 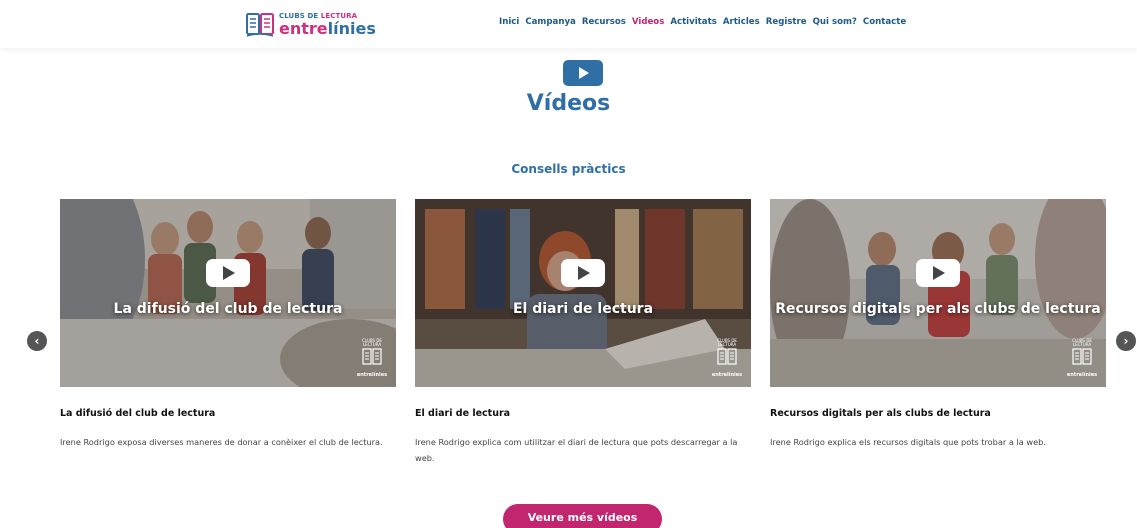 What do you see at coordinates (568, 103) in the screenshot?
I see `page-title: Vídeos` at bounding box center [568, 103].